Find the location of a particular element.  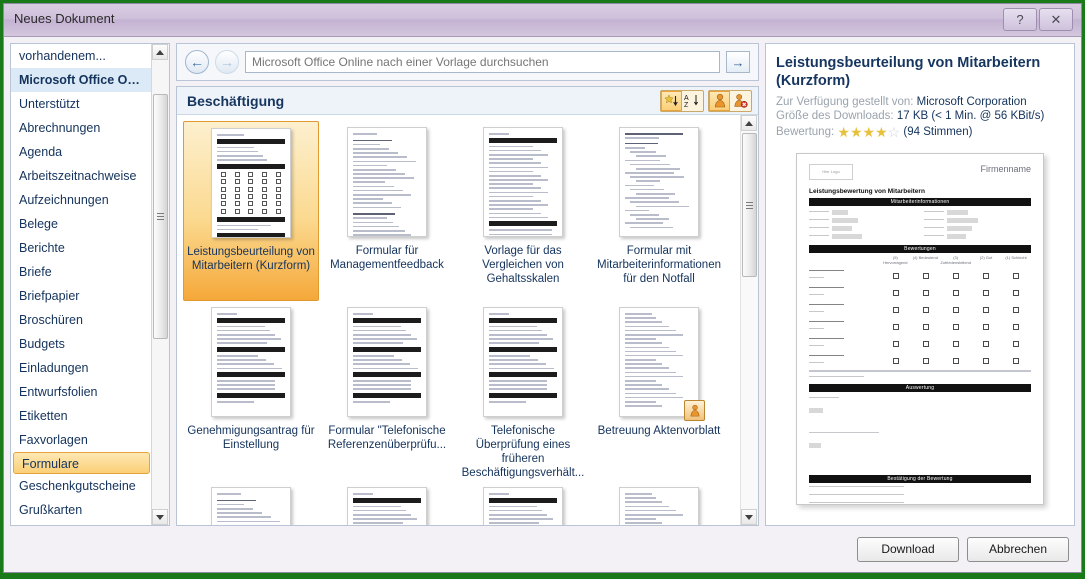

doc-logo: Hier Logo is located at coordinates (831, 172).